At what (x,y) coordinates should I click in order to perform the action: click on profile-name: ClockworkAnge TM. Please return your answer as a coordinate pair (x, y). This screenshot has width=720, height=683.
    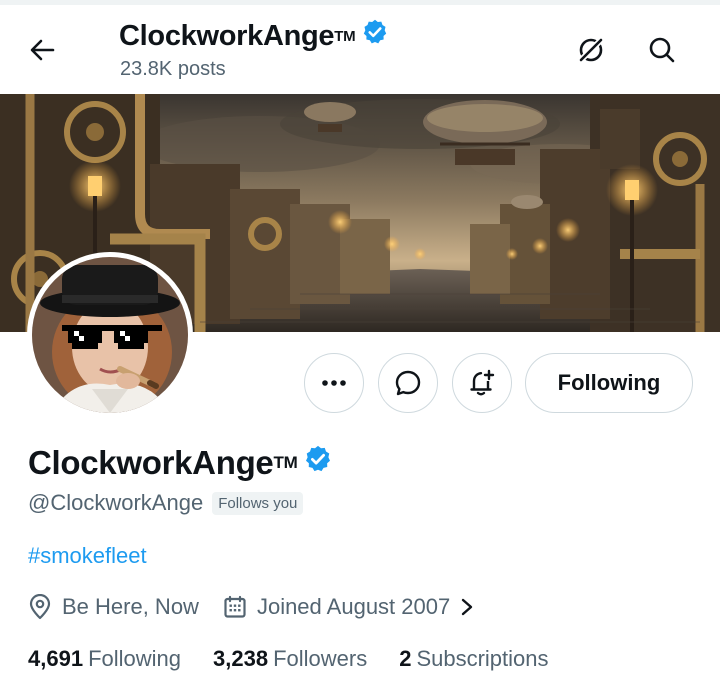
    Looking at the image, I should click on (180, 463).